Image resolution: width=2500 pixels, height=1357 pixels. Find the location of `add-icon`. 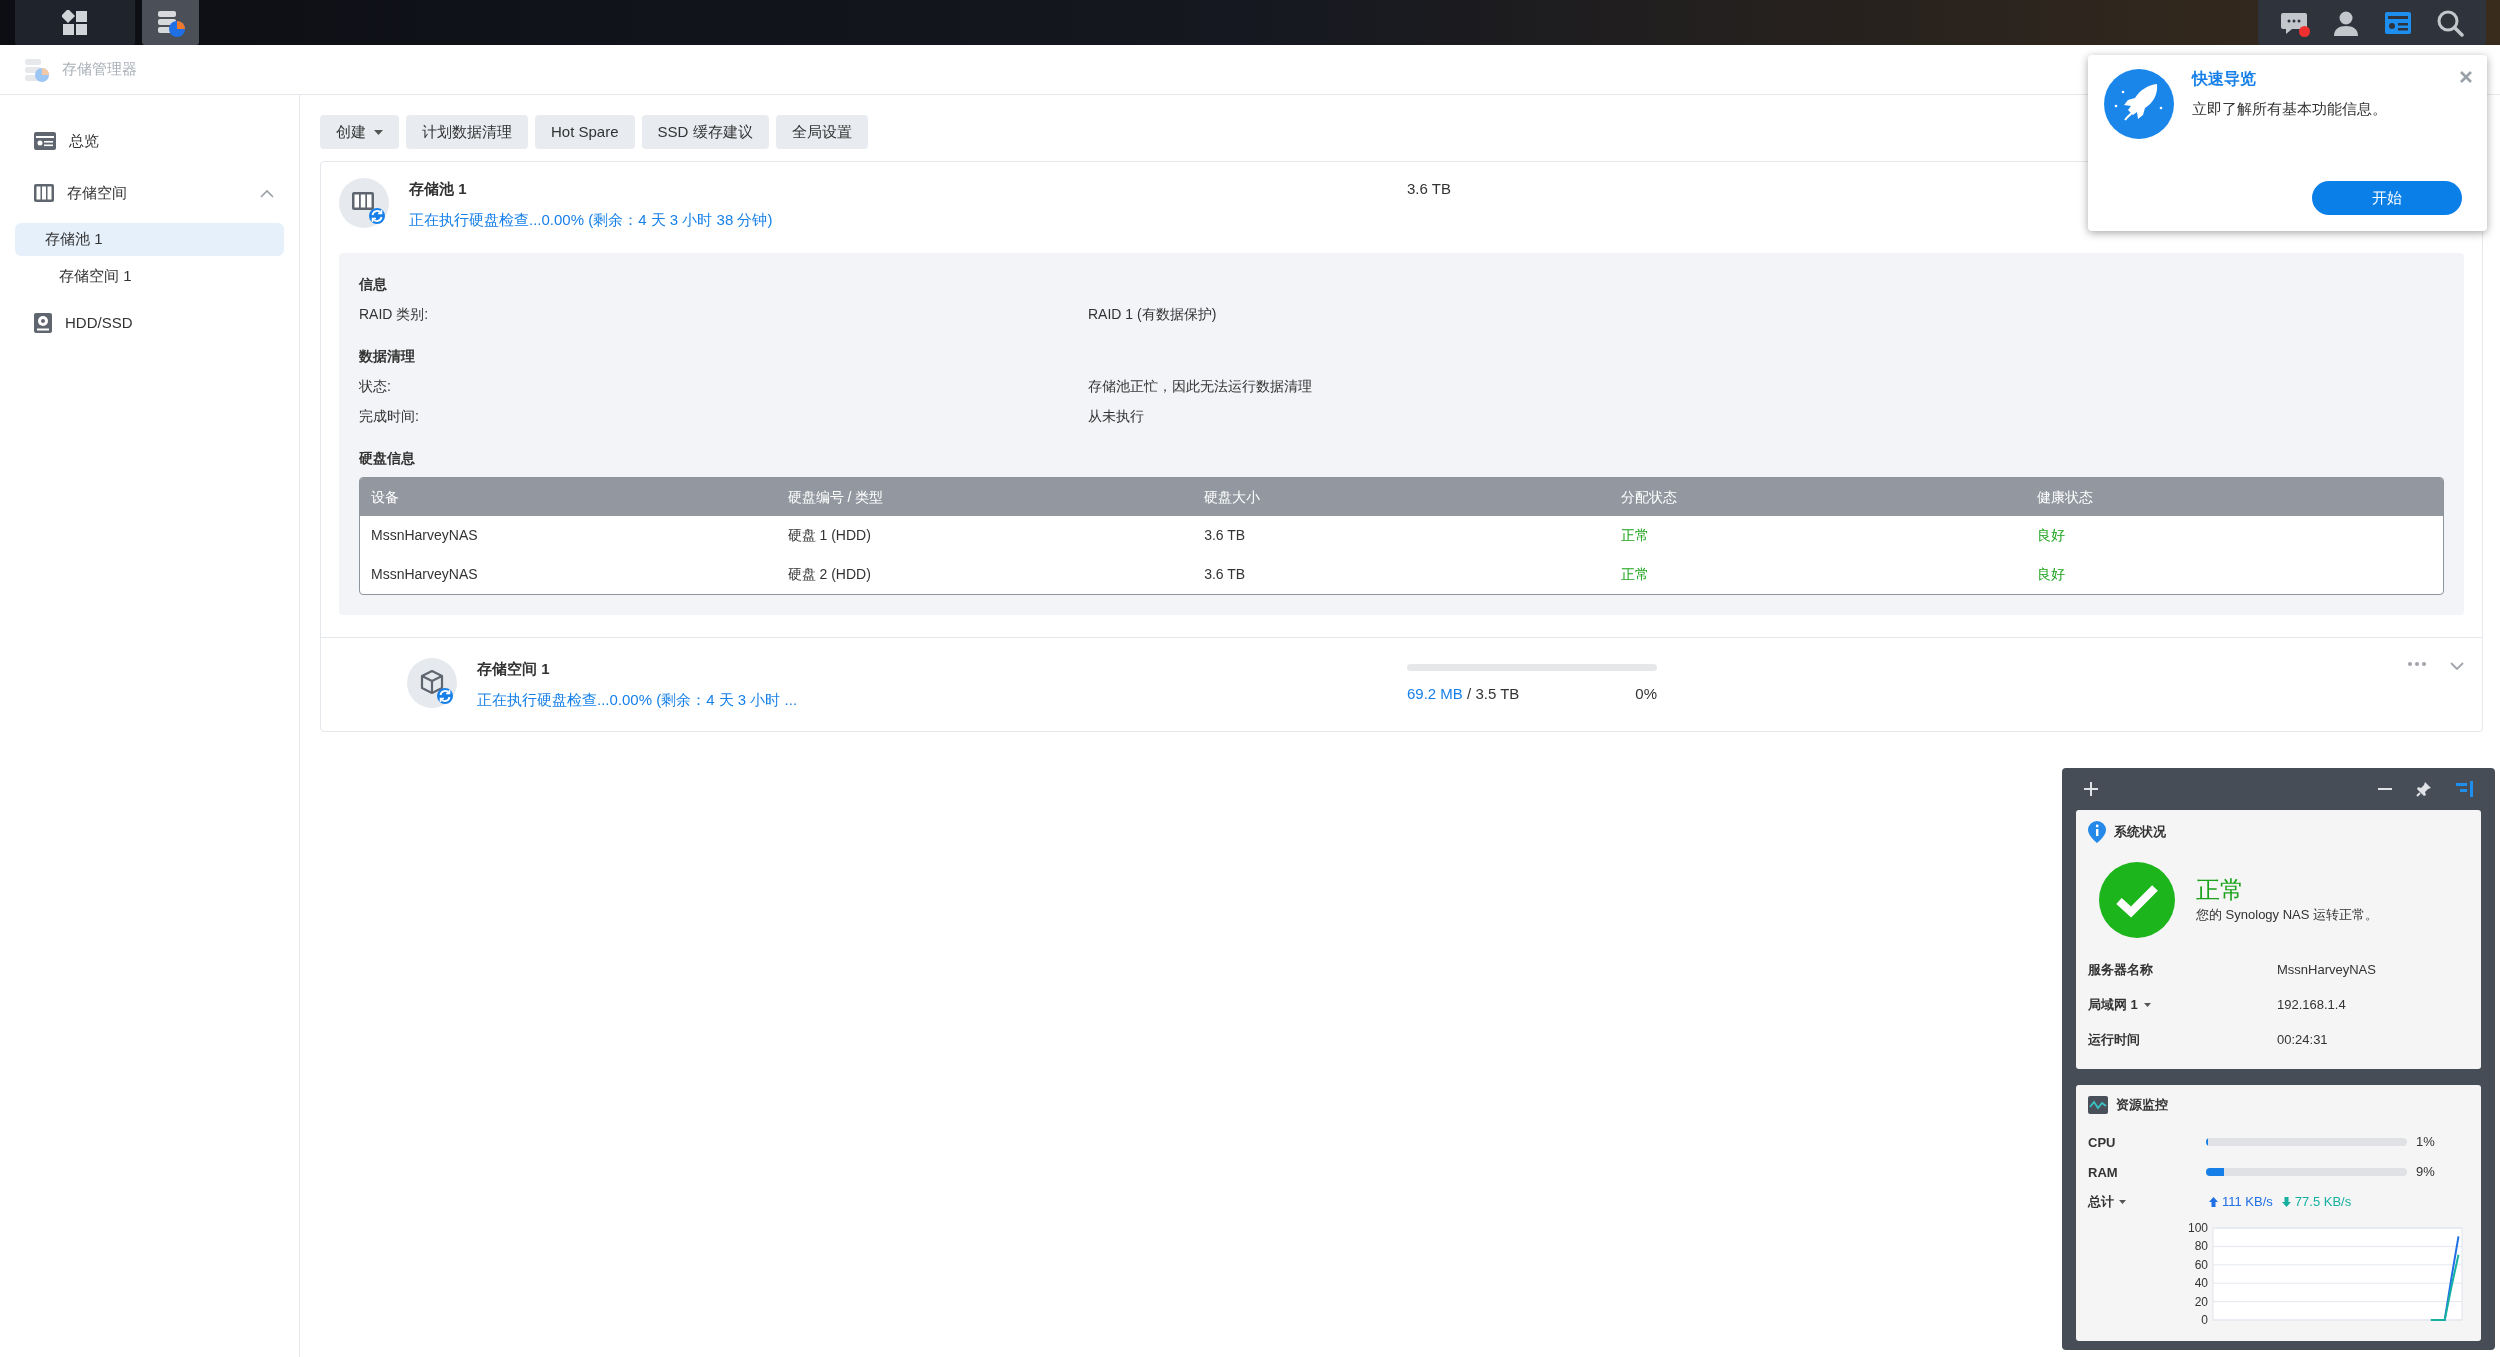

add-icon is located at coordinates (2091, 789).